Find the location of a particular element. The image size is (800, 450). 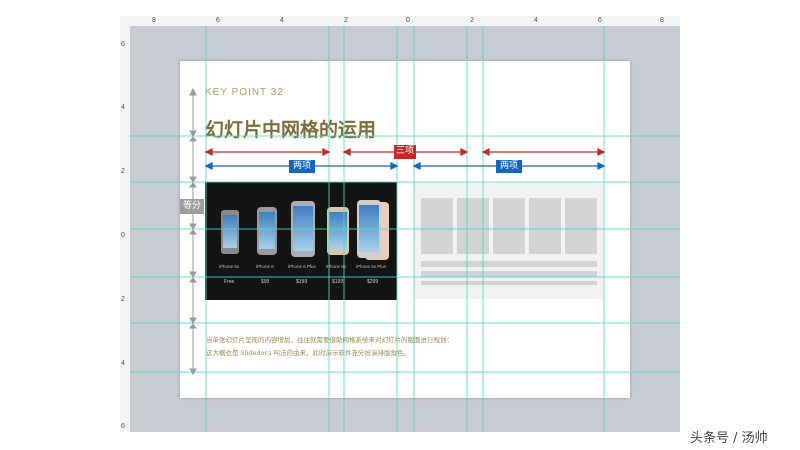

two-columns-label-right: 两项 is located at coordinates (509, 166).